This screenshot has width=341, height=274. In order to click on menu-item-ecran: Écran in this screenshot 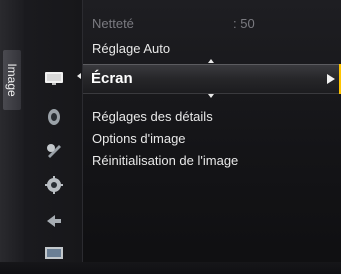, I will do `click(212, 79)`.